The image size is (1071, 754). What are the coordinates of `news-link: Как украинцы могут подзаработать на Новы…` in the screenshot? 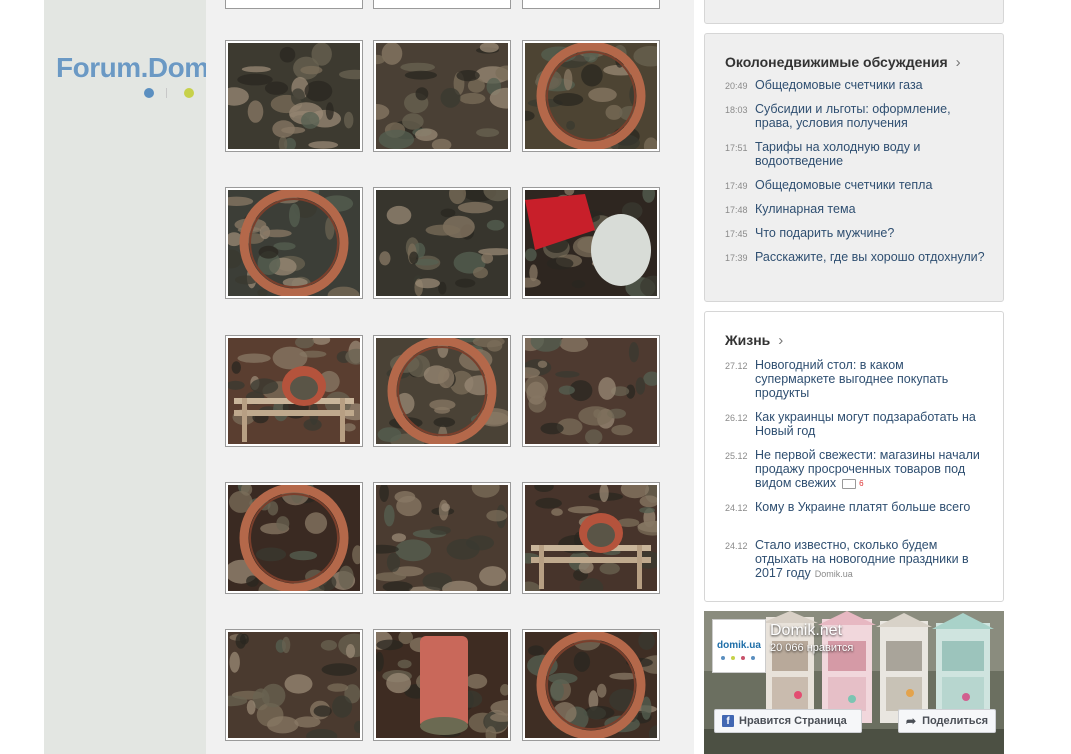 It's located at (870, 424).